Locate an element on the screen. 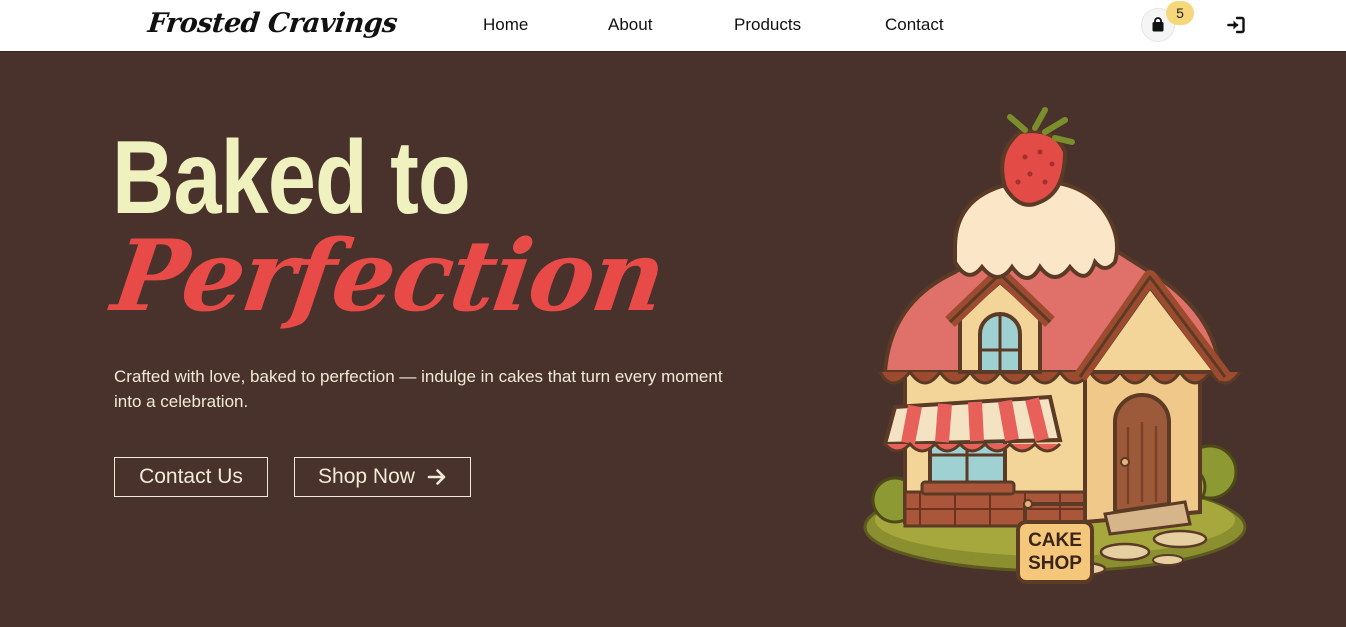 This screenshot has width=1346, height=627. cart-count-badge: 5 is located at coordinates (1180, 13).